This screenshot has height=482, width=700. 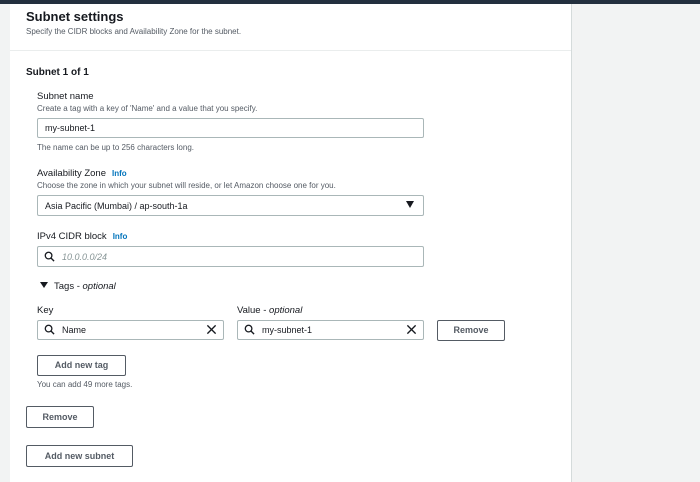 What do you see at coordinates (74, 330) in the screenshot?
I see `tag-key-value: Name` at bounding box center [74, 330].